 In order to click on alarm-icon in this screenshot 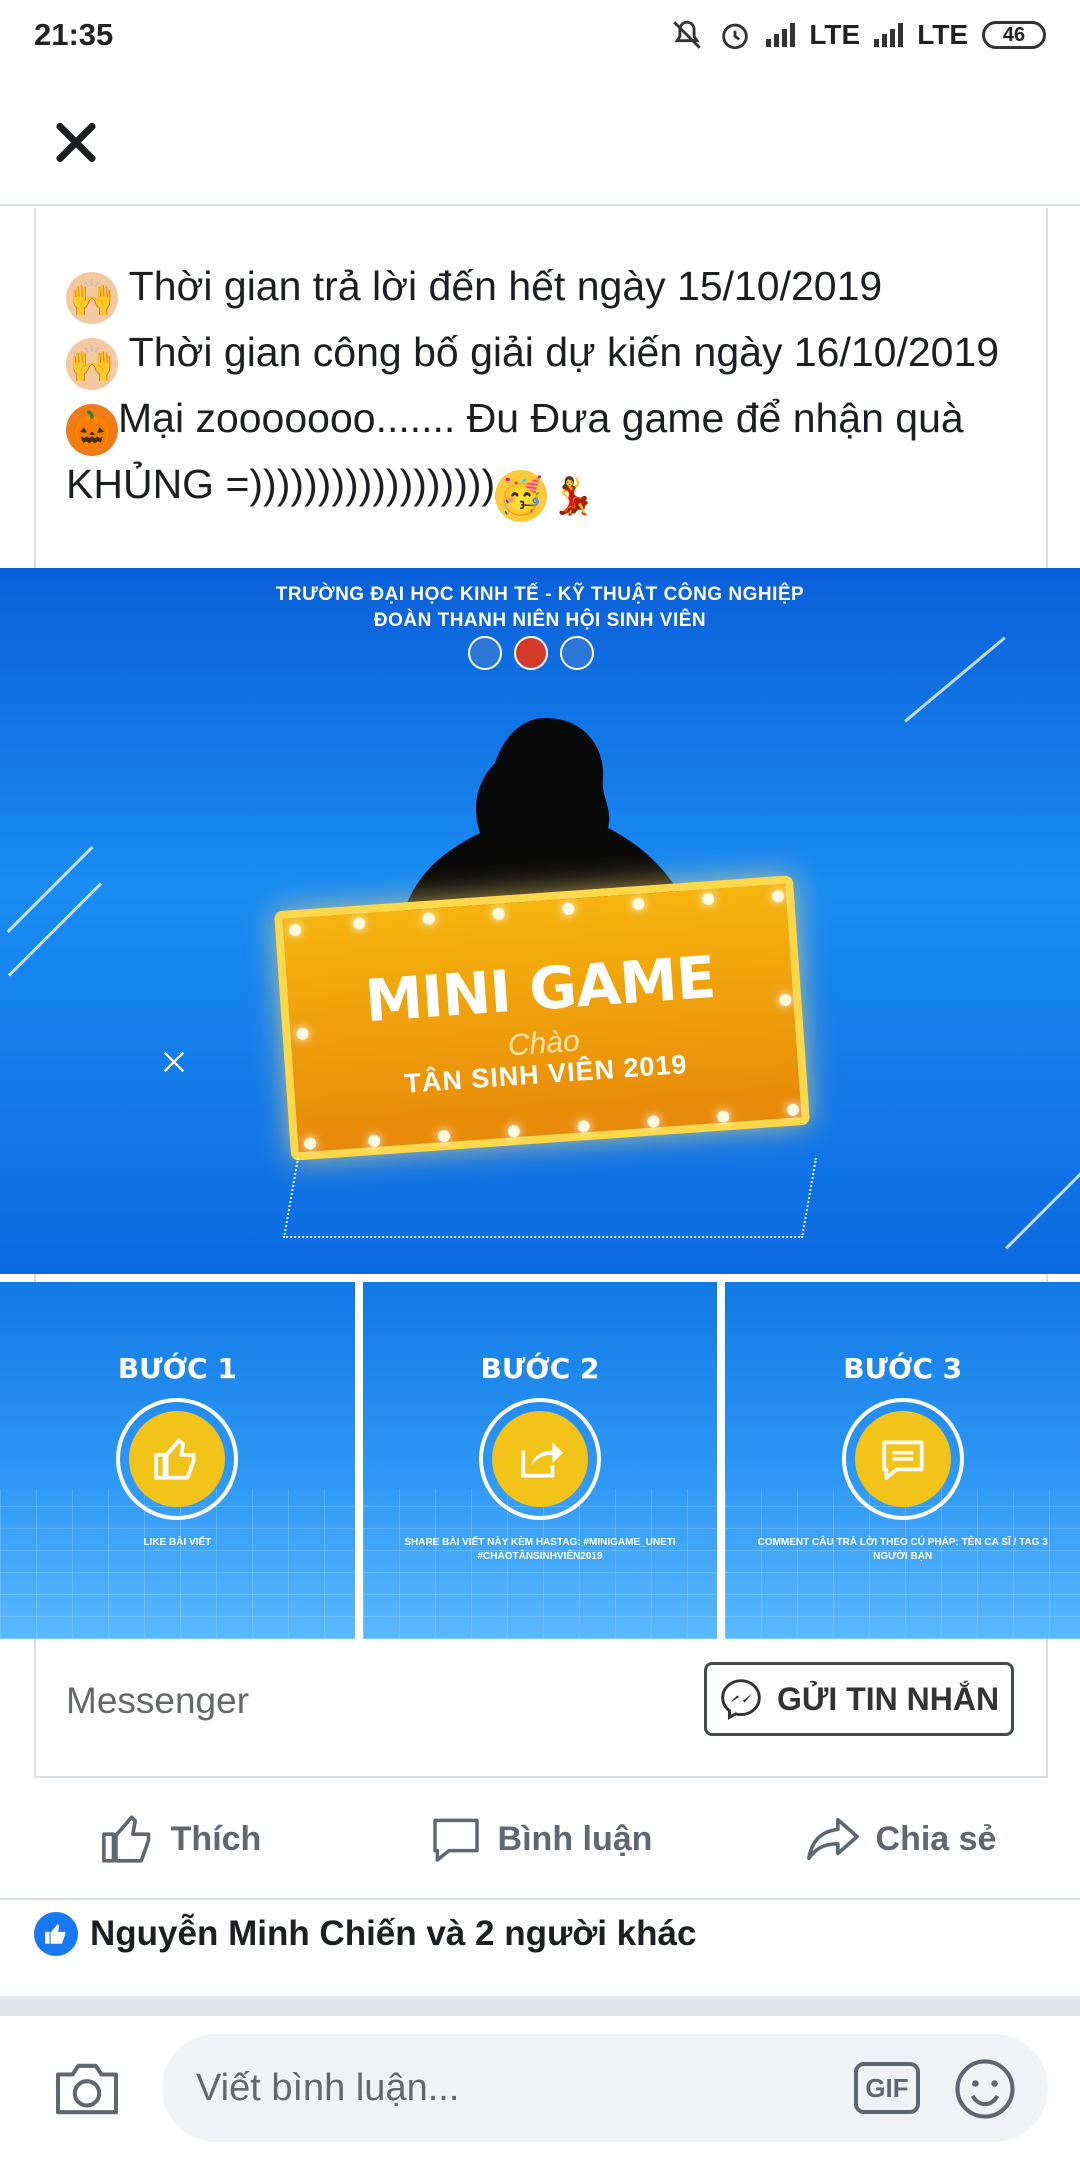, I will do `click(735, 36)`.